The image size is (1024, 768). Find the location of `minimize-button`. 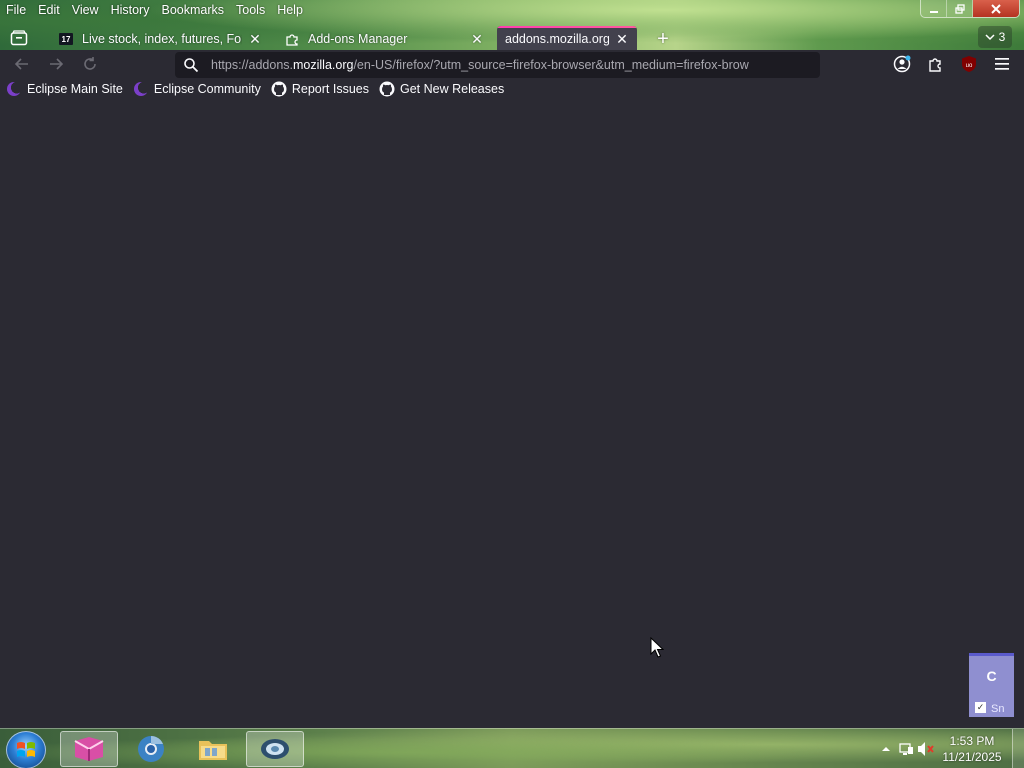

minimize-button is located at coordinates (934, 8).